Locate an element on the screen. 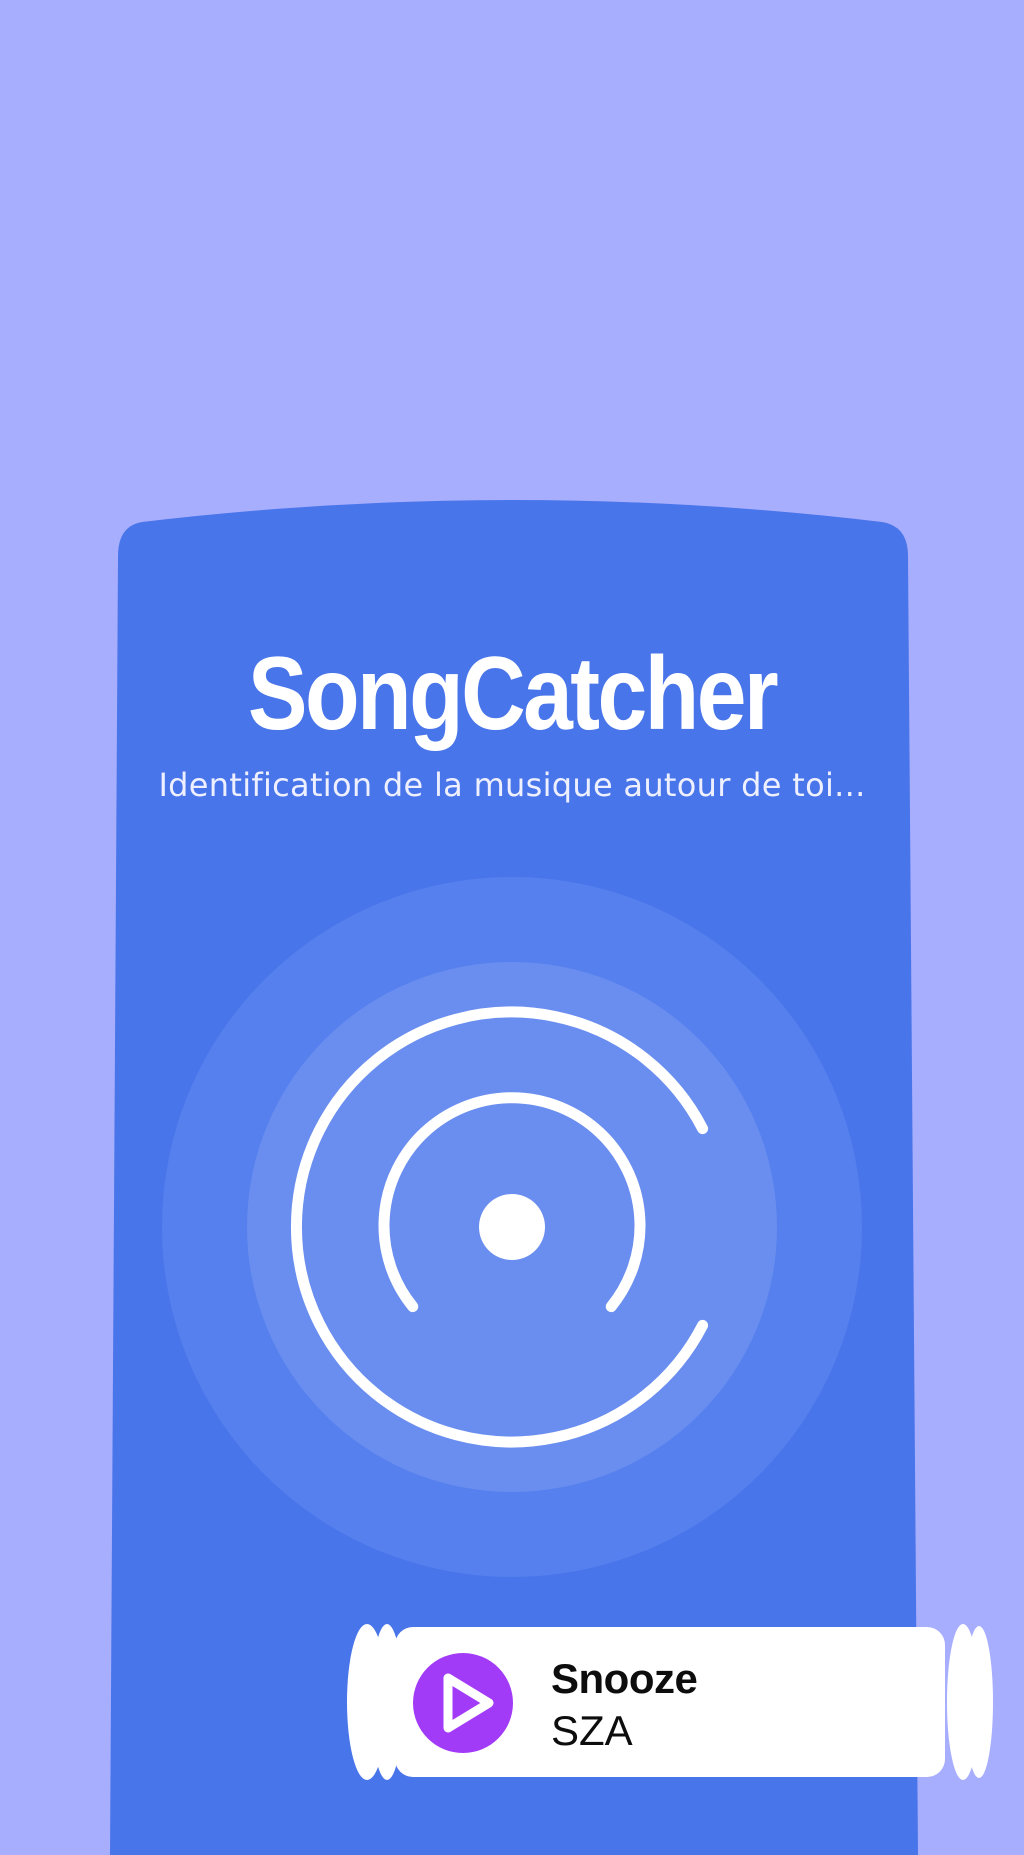 The width and height of the screenshot is (1024, 1855). now-playing-card: Snooze SZA is located at coordinates (670, 1702).